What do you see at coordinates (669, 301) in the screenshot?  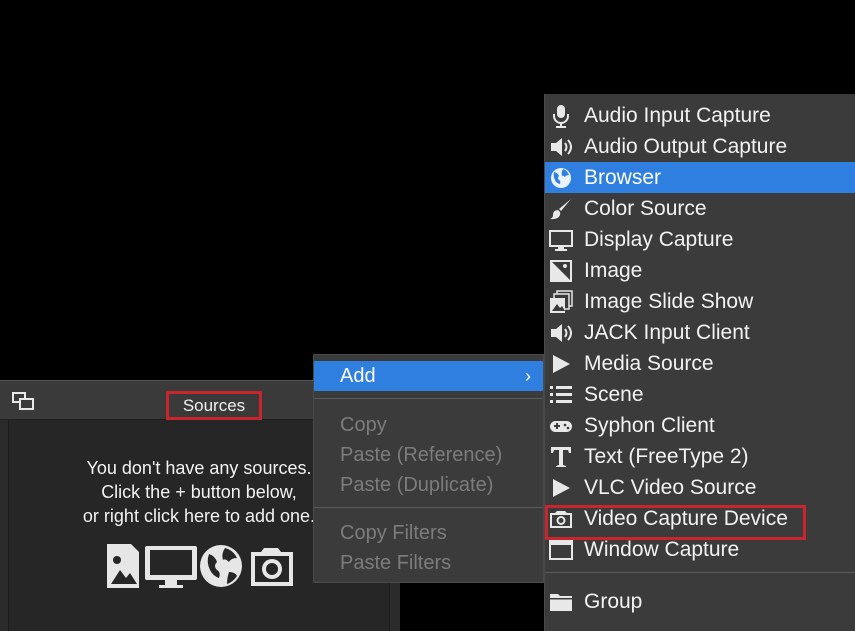 I see `submenu-item-label: Image Slide Show` at bounding box center [669, 301].